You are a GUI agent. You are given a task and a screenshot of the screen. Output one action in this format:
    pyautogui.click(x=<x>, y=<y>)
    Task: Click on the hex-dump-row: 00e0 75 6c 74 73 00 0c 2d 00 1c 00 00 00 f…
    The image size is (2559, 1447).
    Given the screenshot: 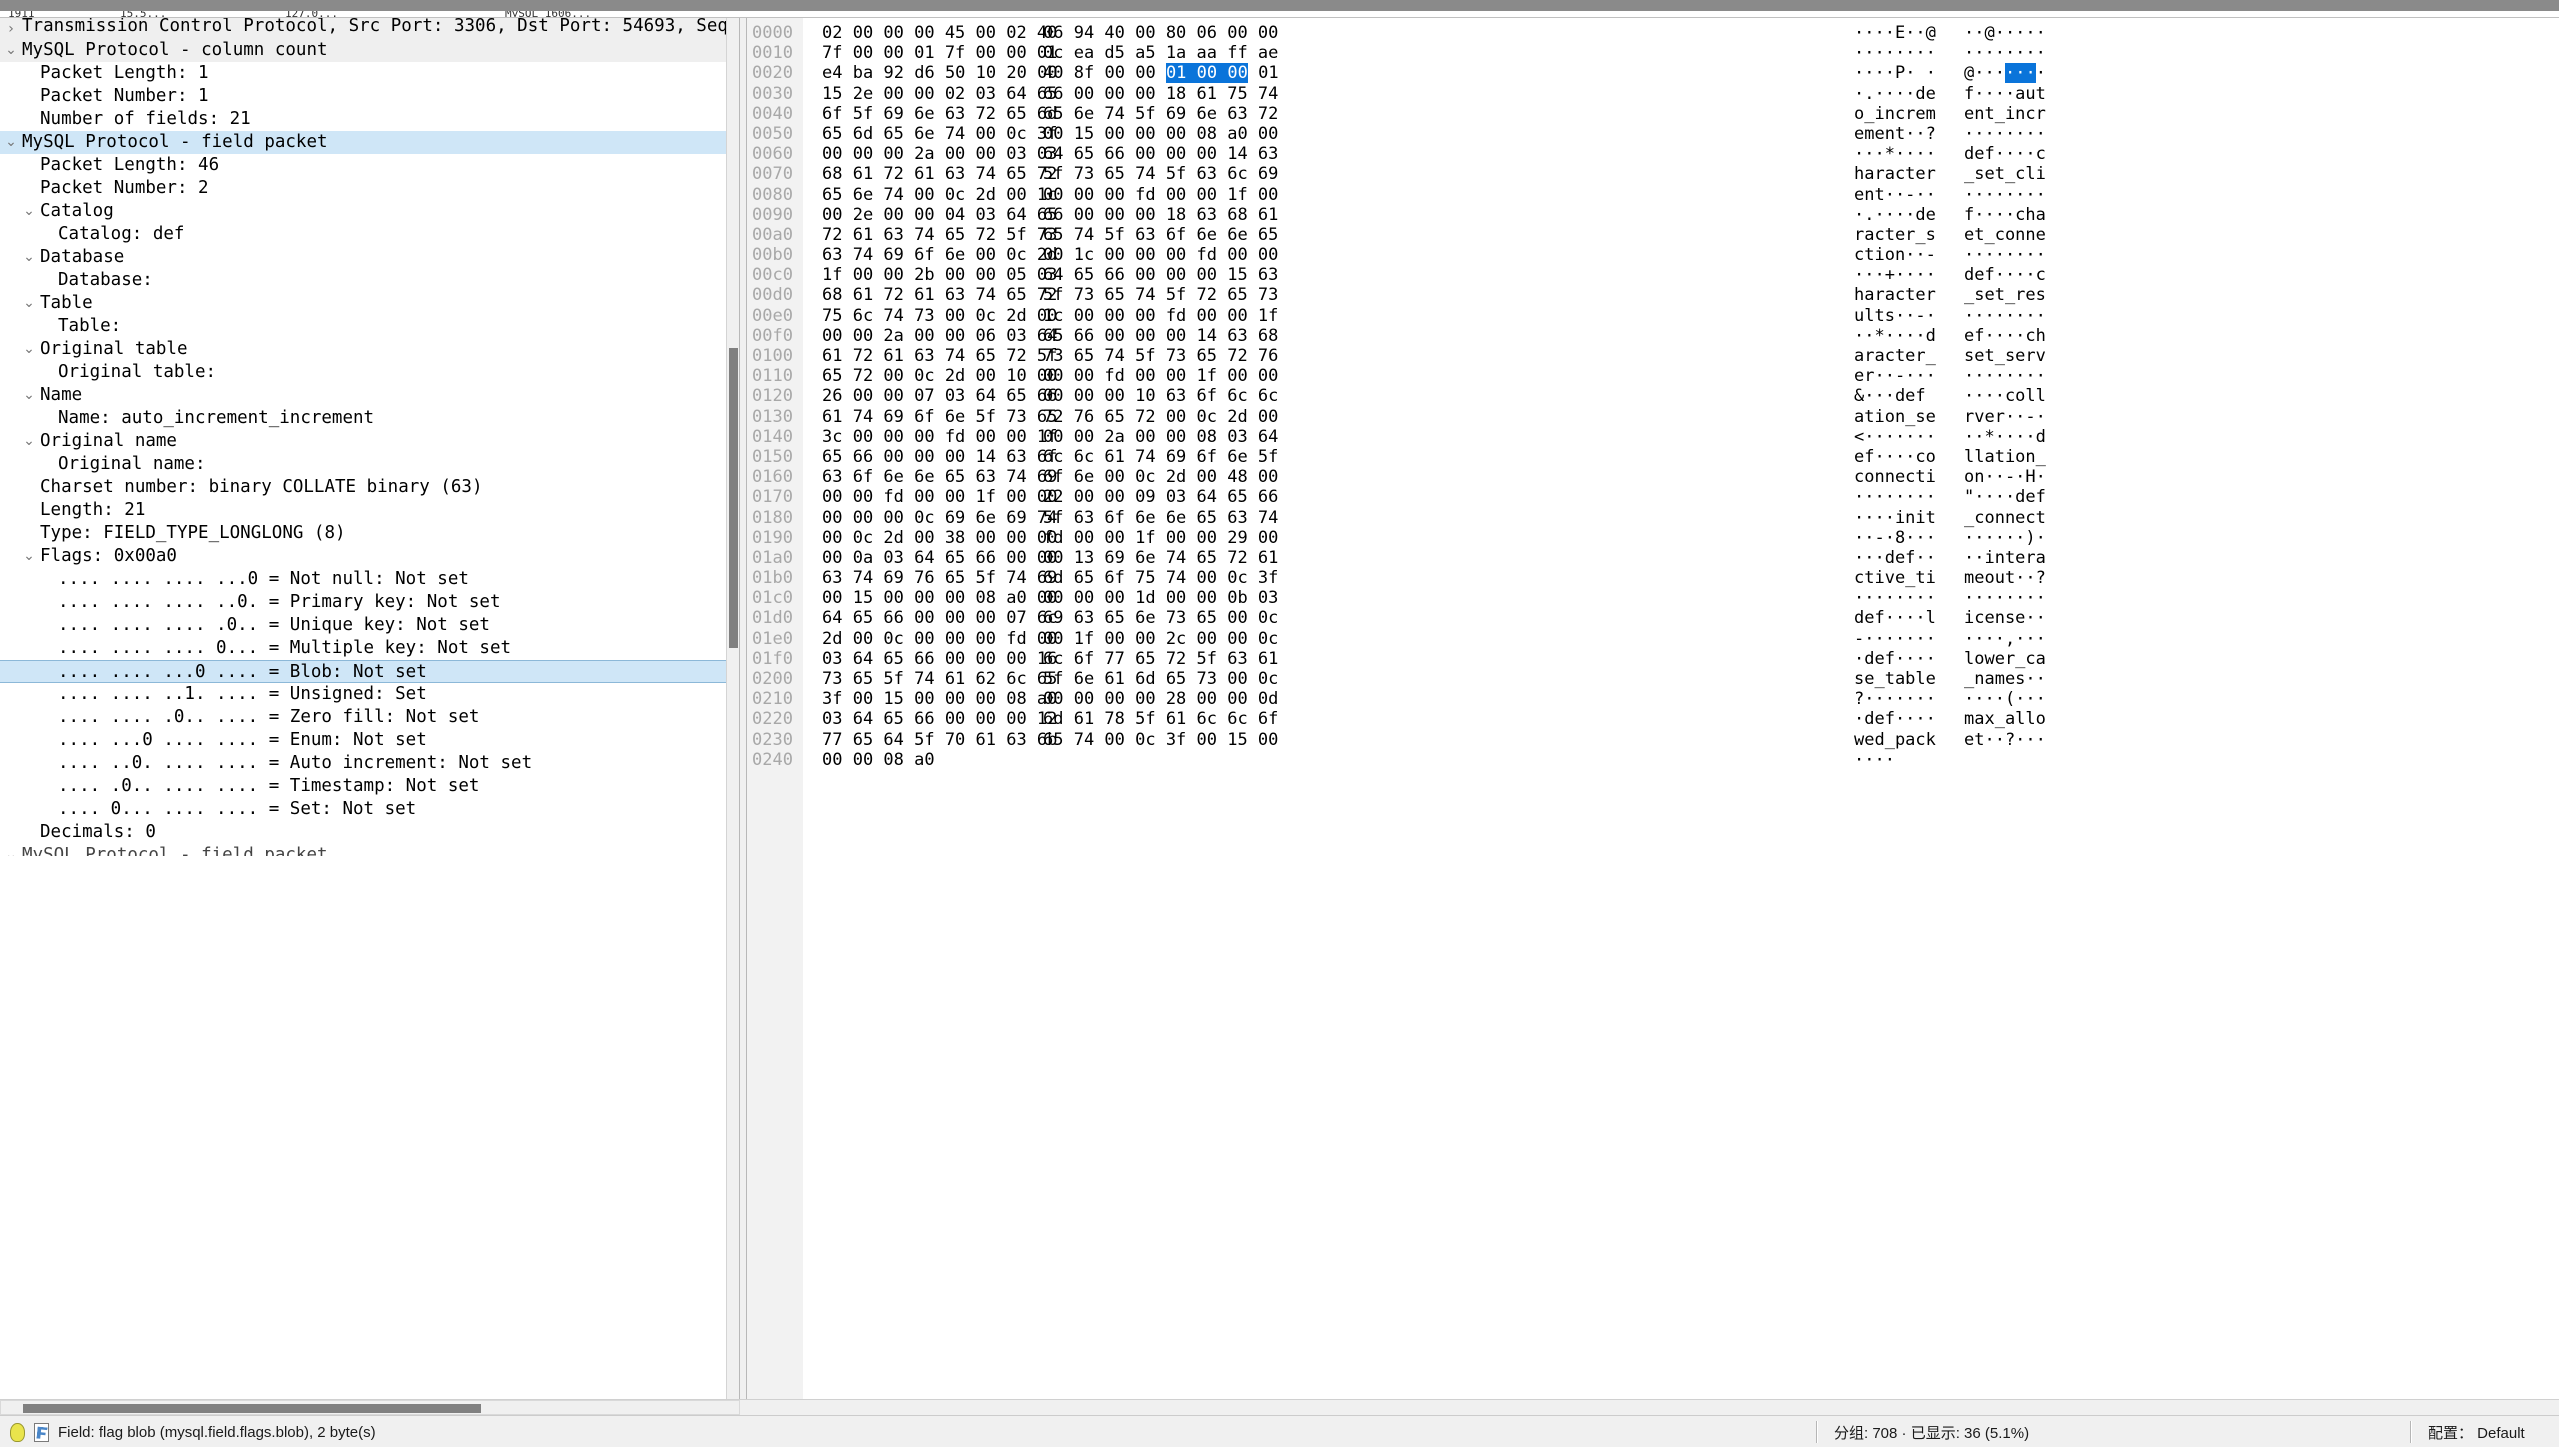 What is the action you would take?
    pyautogui.click(x=1653, y=316)
    